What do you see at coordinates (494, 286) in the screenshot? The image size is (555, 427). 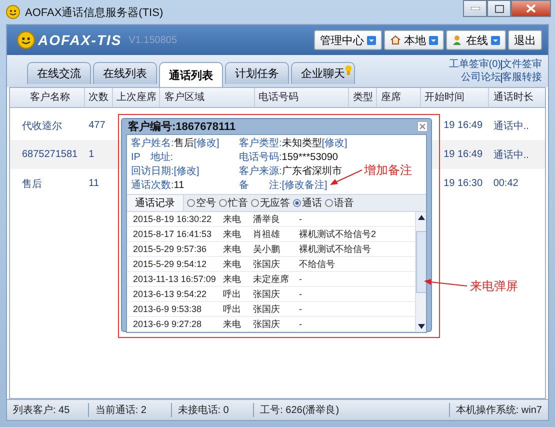 I see `annotation-label: 来电弹屏` at bounding box center [494, 286].